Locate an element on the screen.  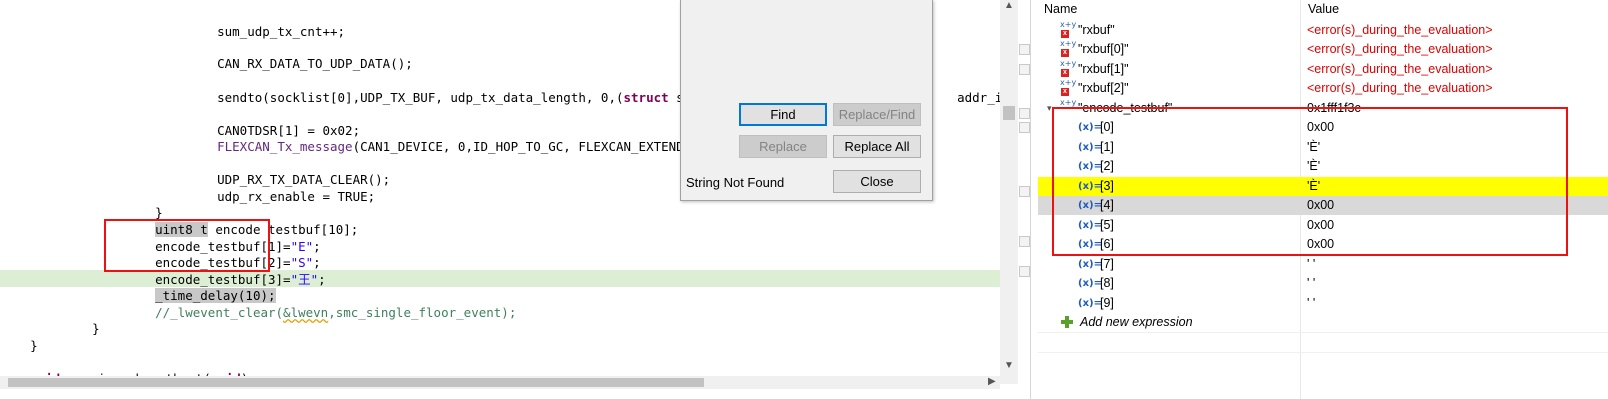
code-line: addr_in)) is located at coordinates (963, 88).